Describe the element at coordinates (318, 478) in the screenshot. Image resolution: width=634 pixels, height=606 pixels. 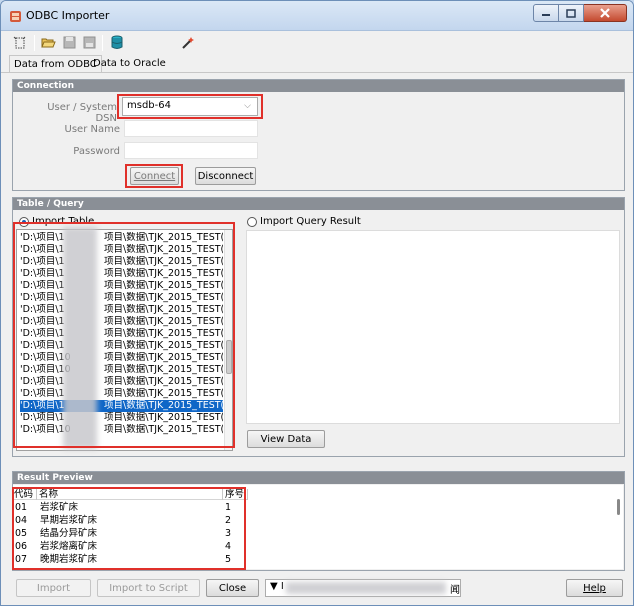
I see `result-preview-header: Result Preview` at that location.